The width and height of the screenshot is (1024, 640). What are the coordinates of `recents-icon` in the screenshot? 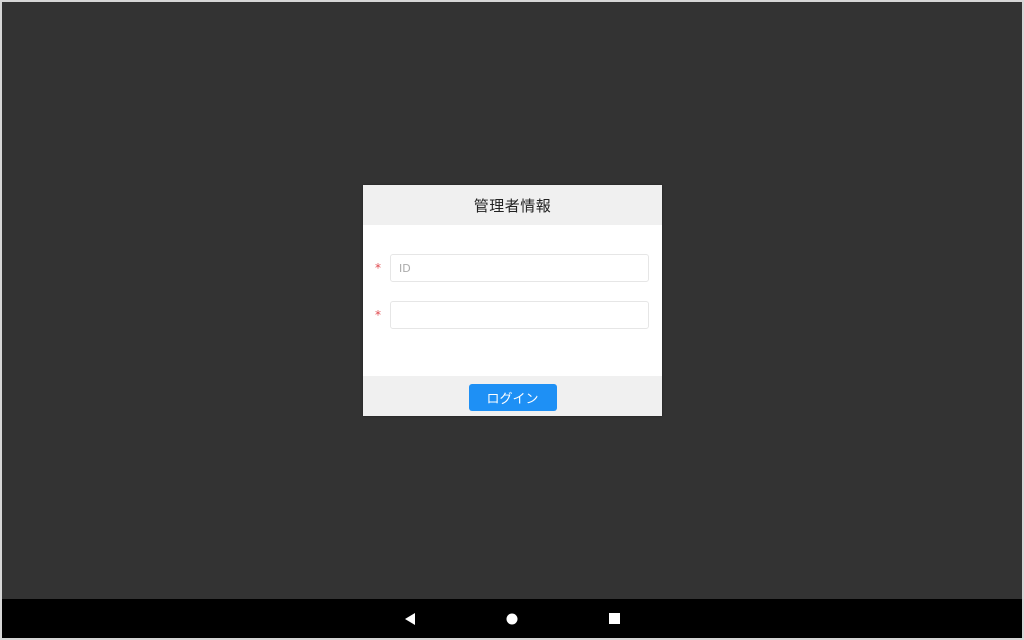 It's located at (614, 618).